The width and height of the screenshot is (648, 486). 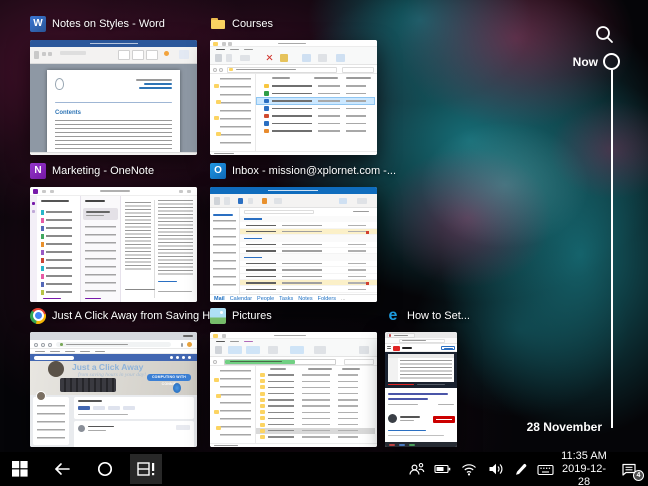 What do you see at coordinates (252, 315) in the screenshot?
I see `window-title: Pictures` at bounding box center [252, 315].